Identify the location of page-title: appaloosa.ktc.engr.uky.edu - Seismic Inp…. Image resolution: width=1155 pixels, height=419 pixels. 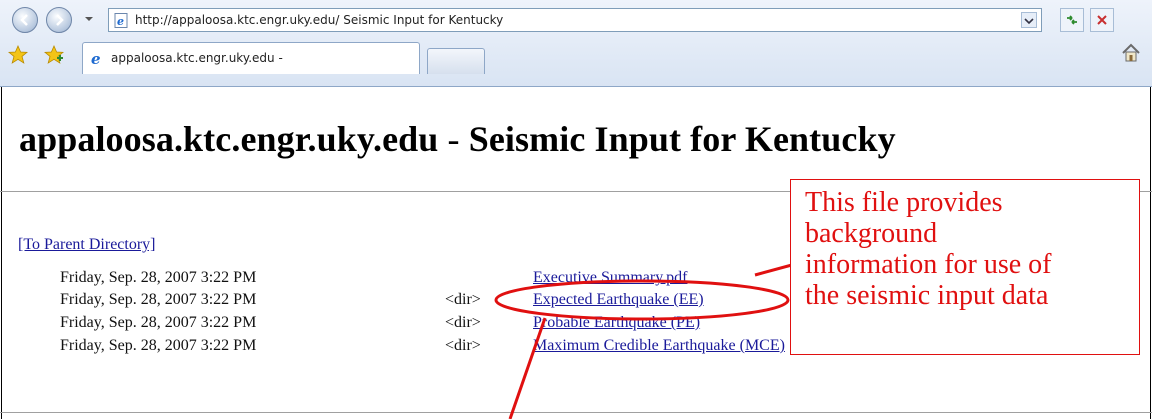
(457, 139).